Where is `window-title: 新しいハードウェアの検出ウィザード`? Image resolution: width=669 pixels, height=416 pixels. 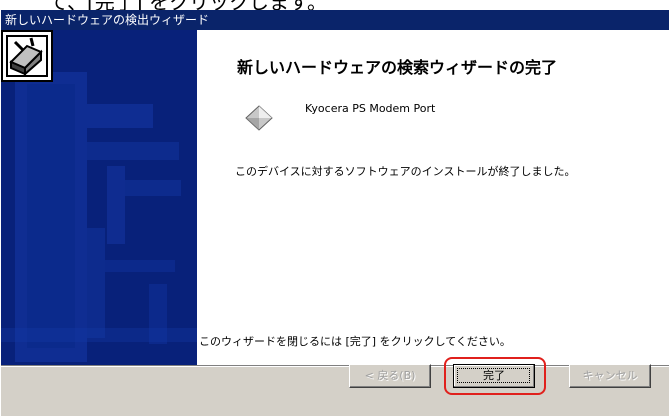
window-title: 新しいハードウェアの検出ウィザード is located at coordinates (107, 20).